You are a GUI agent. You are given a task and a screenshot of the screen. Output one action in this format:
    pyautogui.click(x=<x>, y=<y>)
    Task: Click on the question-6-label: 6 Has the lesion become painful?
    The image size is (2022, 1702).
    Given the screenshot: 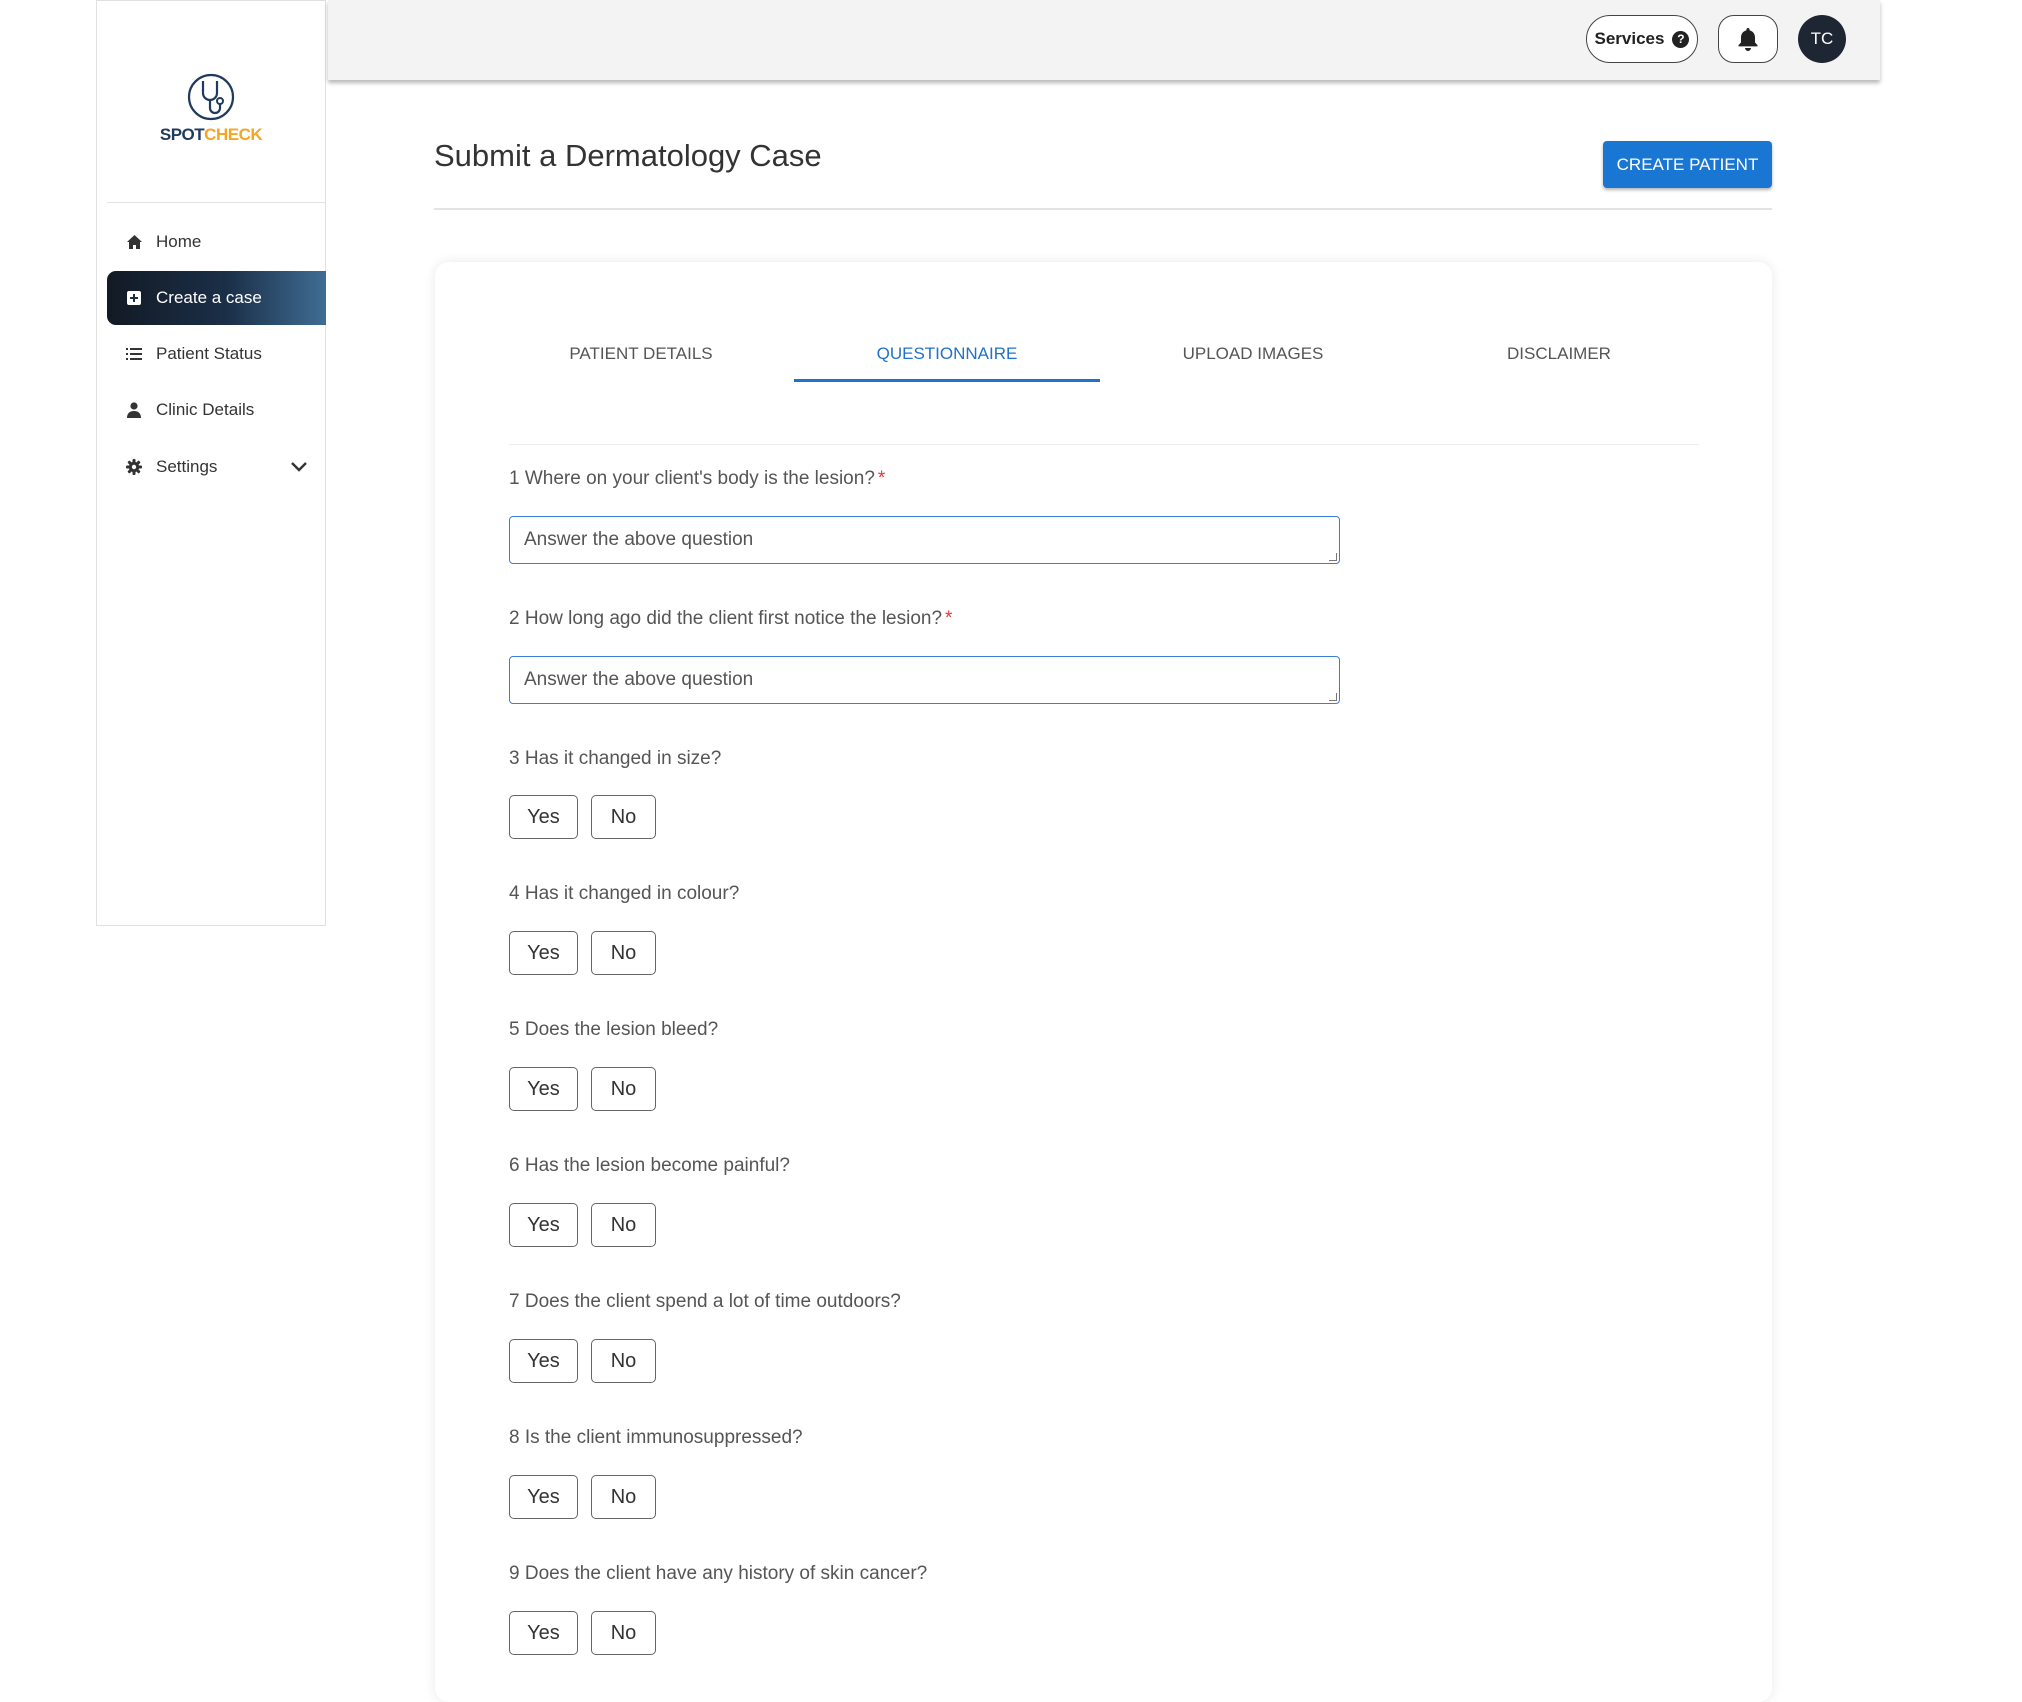 What is the action you would take?
    pyautogui.click(x=649, y=1165)
    